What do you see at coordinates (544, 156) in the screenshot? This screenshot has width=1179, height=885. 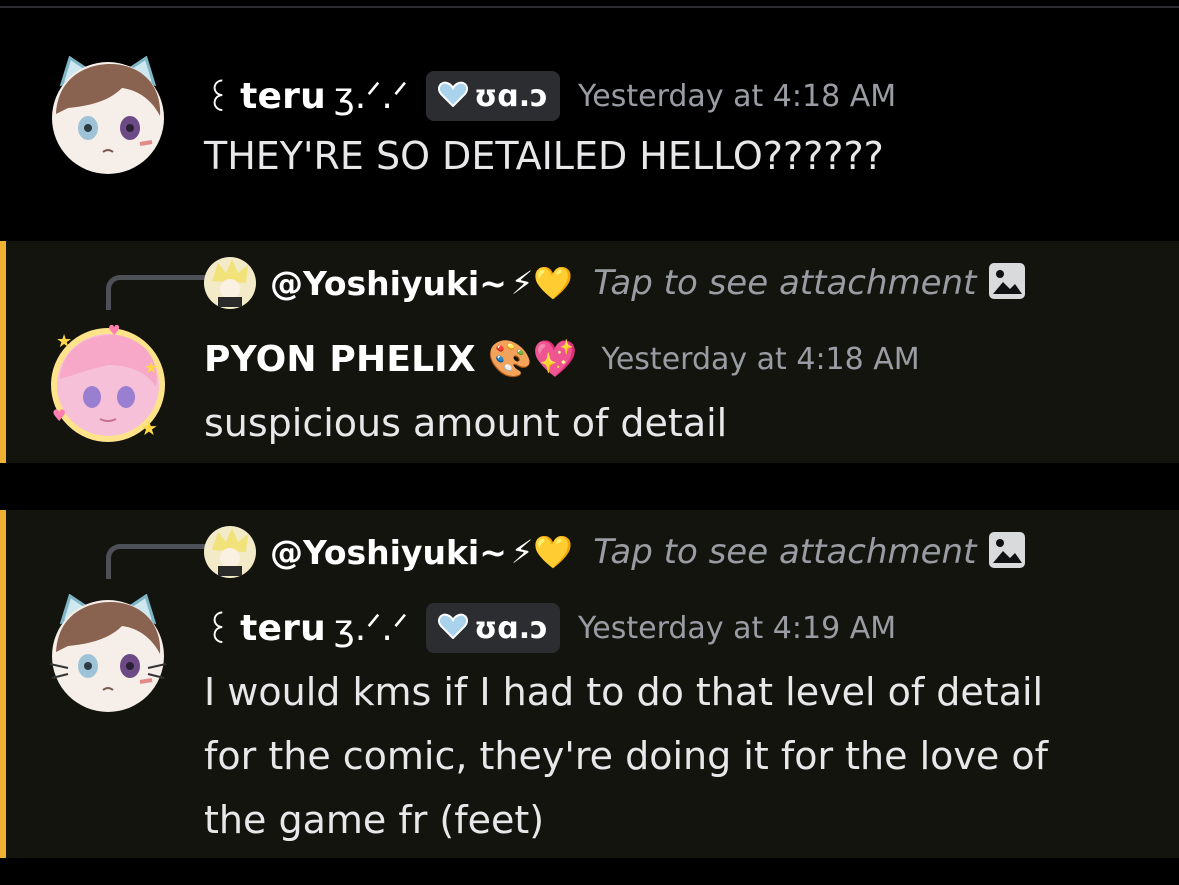 I see `message-text: THEY'RE SO DETAILED HELLO??????` at bounding box center [544, 156].